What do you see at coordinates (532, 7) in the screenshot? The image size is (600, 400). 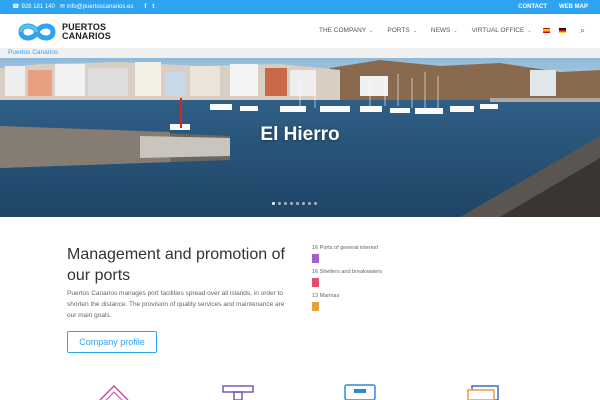 I see `contact-link: CONTACT` at bounding box center [532, 7].